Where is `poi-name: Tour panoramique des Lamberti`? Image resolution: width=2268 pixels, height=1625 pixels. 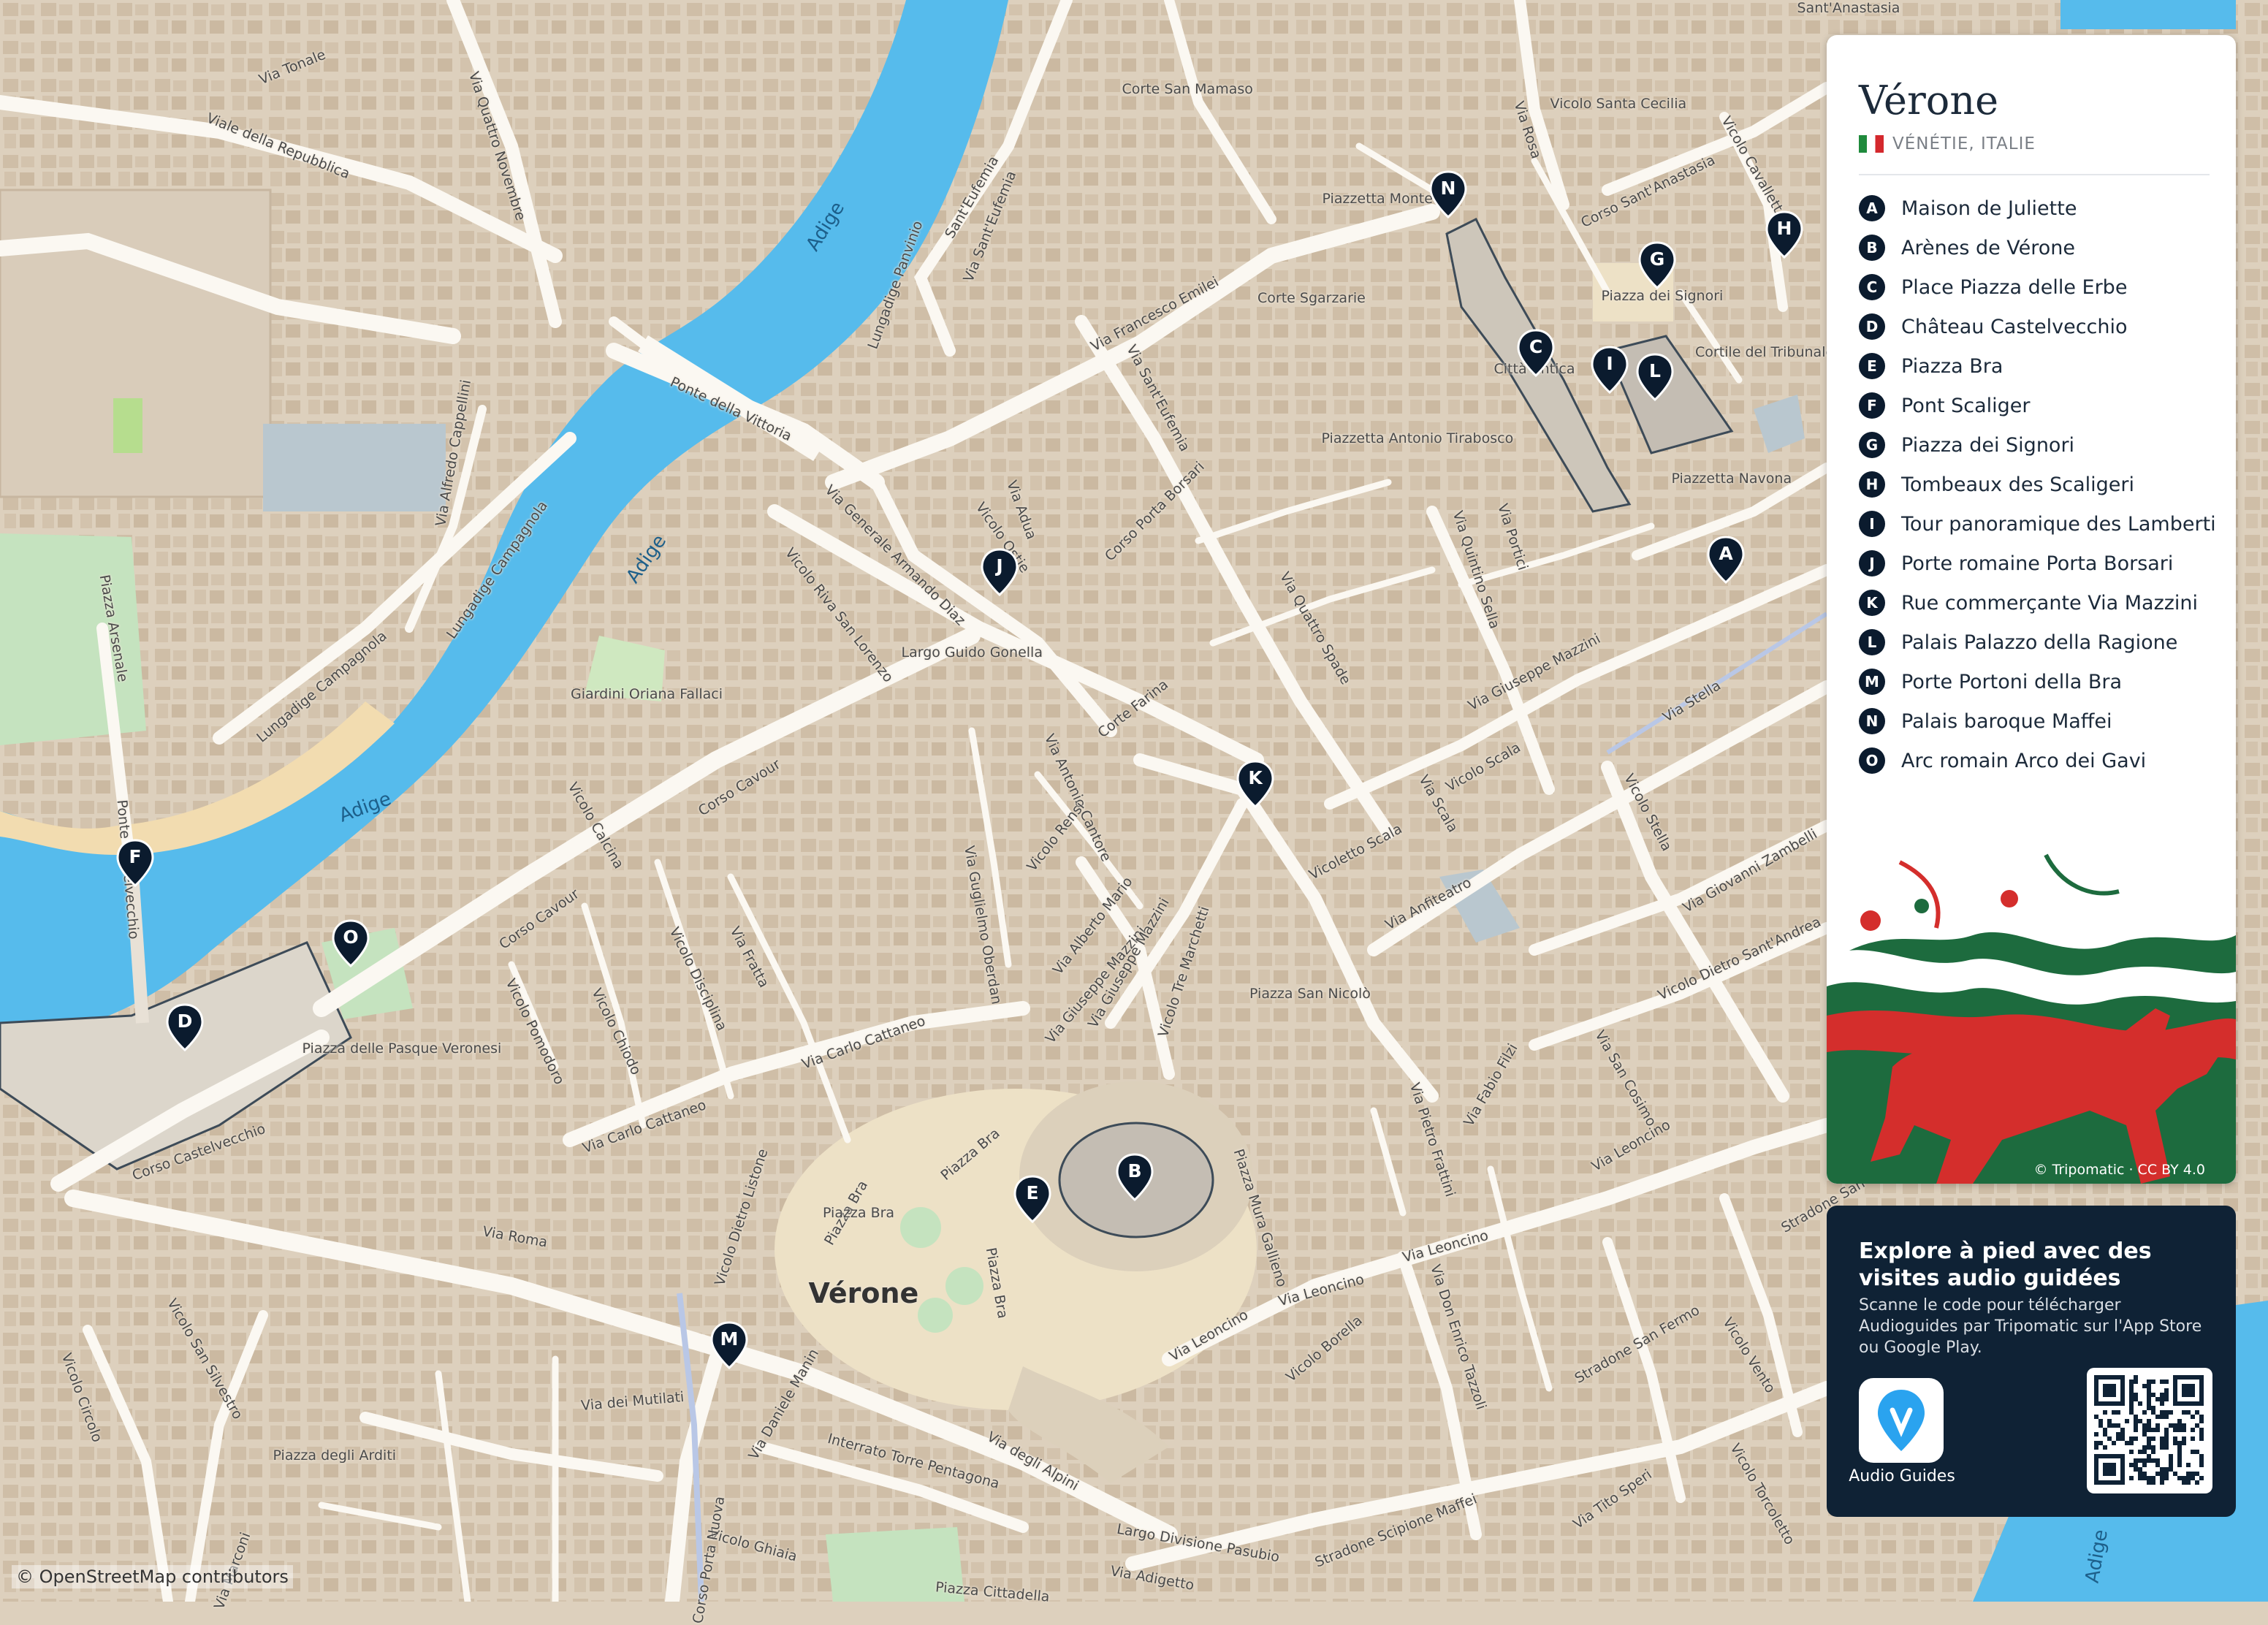
poi-name: Tour panoramique des Lamberti is located at coordinates (2058, 524).